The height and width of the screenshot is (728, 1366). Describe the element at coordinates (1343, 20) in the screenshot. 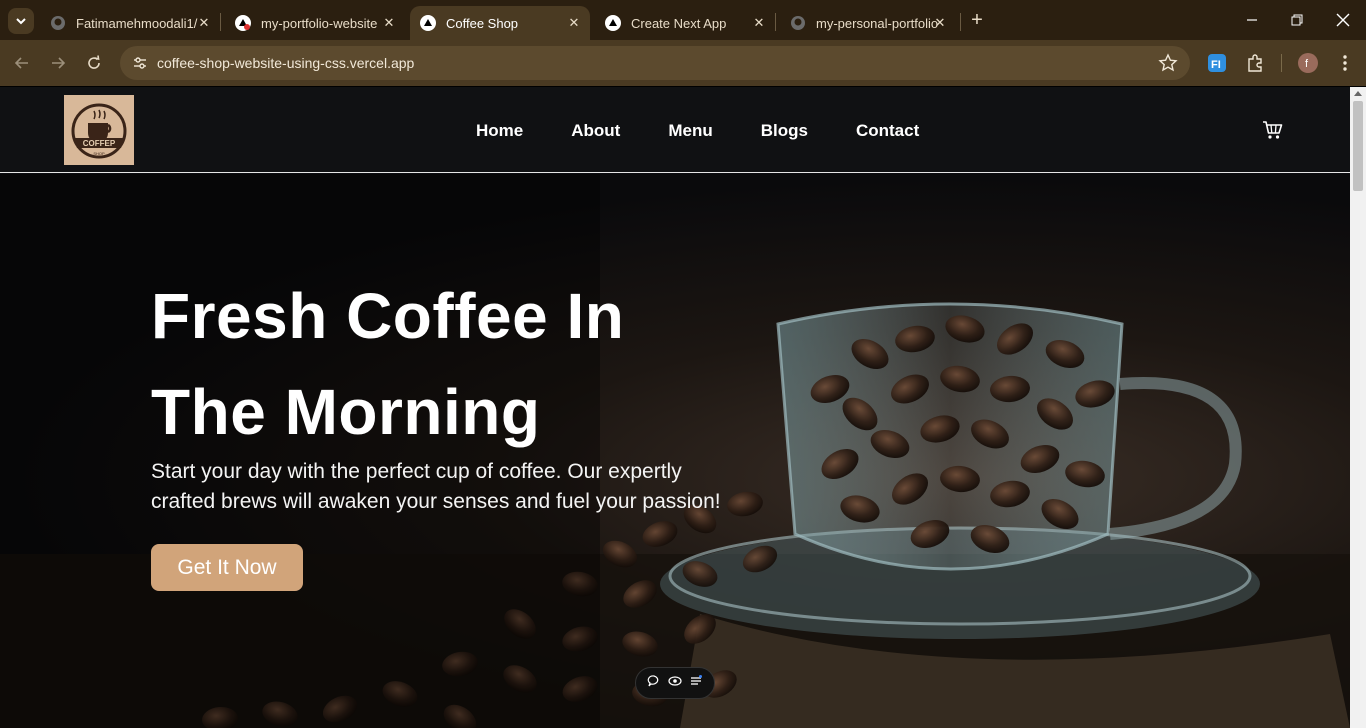

I see `close-window-icon` at that location.